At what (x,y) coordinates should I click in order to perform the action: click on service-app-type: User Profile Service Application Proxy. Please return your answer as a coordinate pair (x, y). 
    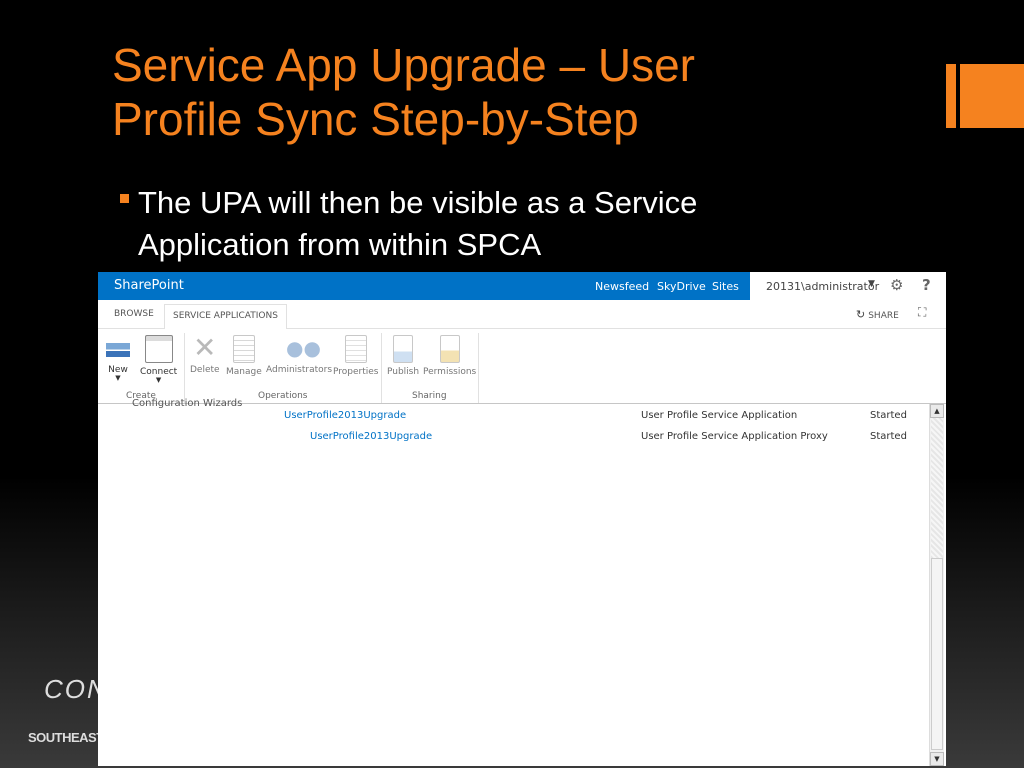
    Looking at the image, I should click on (734, 436).